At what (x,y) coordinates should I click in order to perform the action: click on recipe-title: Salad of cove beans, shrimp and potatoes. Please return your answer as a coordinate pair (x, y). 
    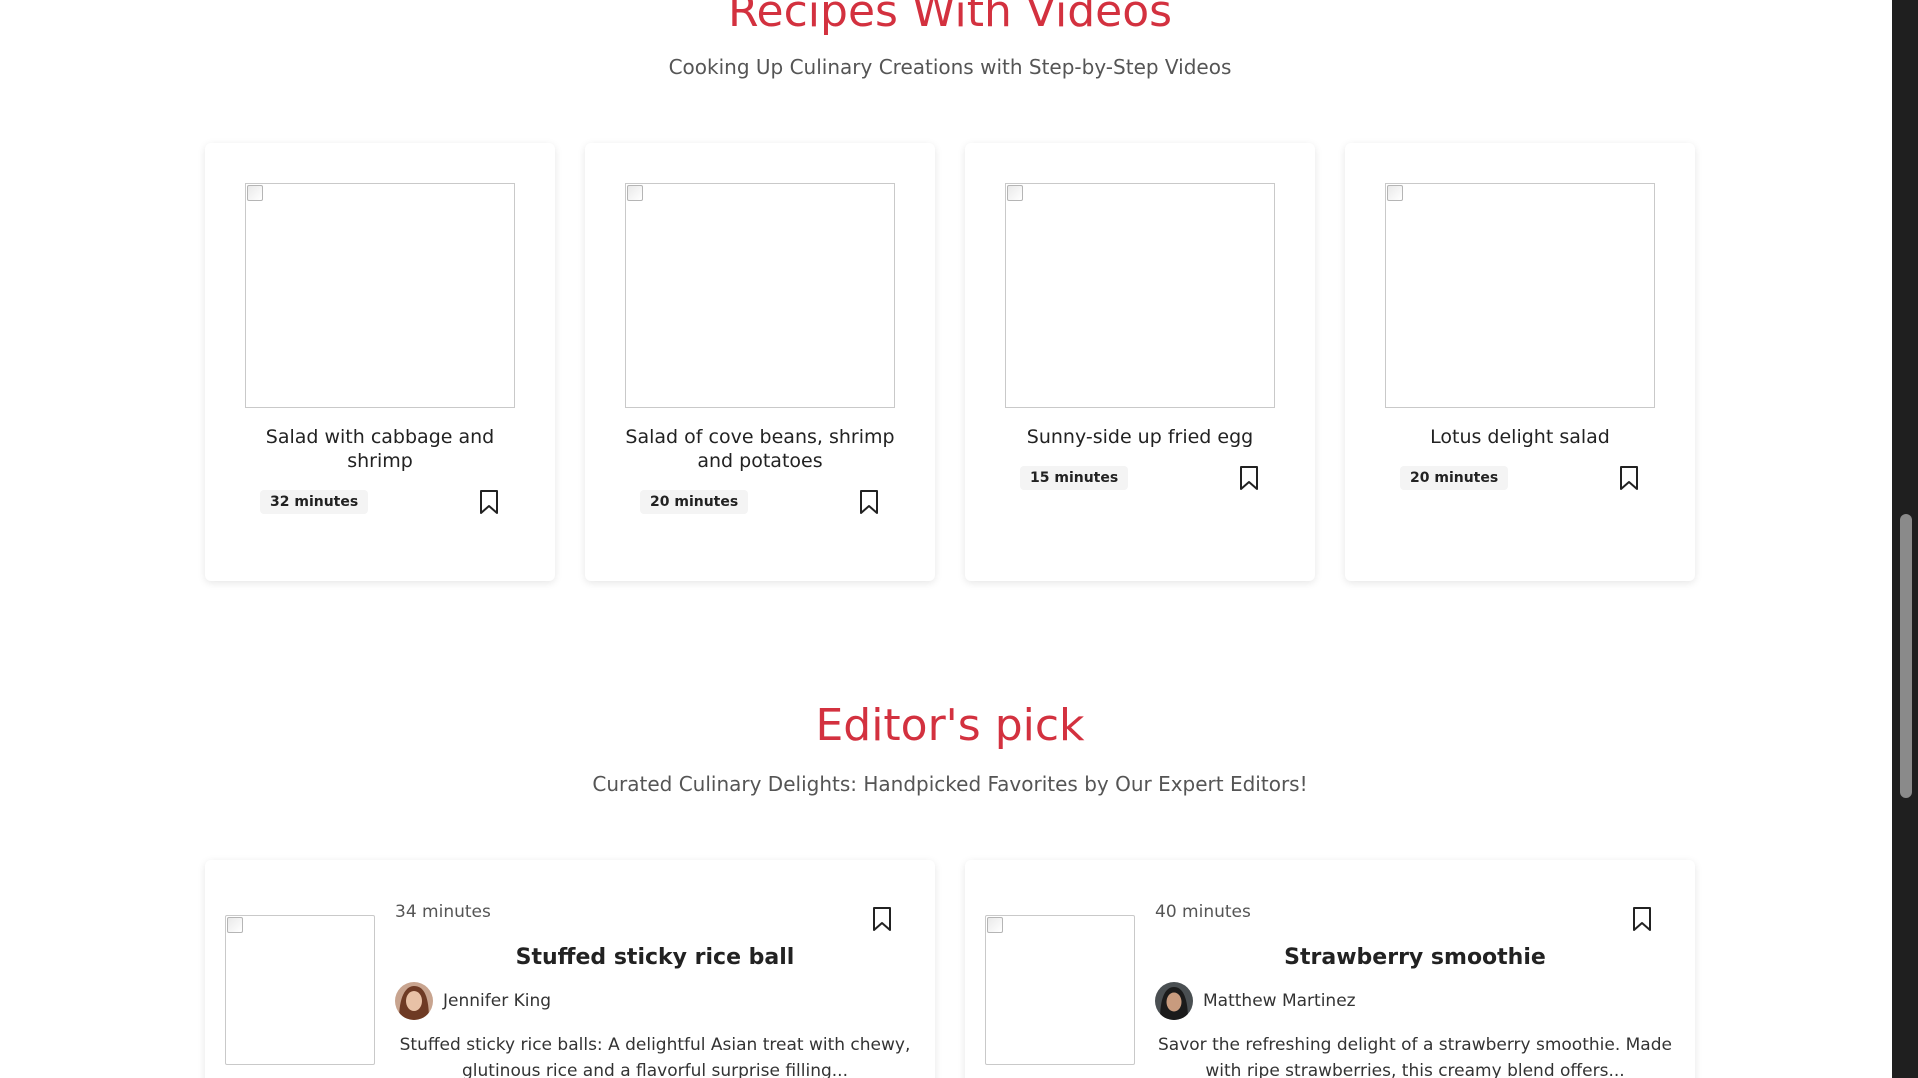
    Looking at the image, I should click on (760, 449).